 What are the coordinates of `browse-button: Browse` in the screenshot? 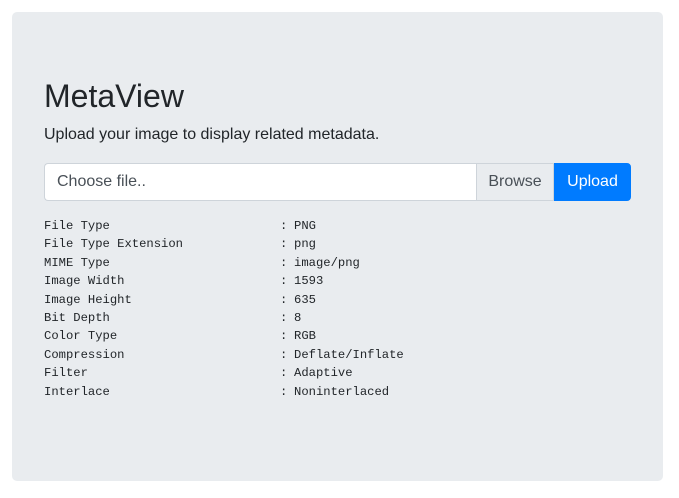 It's located at (515, 182).